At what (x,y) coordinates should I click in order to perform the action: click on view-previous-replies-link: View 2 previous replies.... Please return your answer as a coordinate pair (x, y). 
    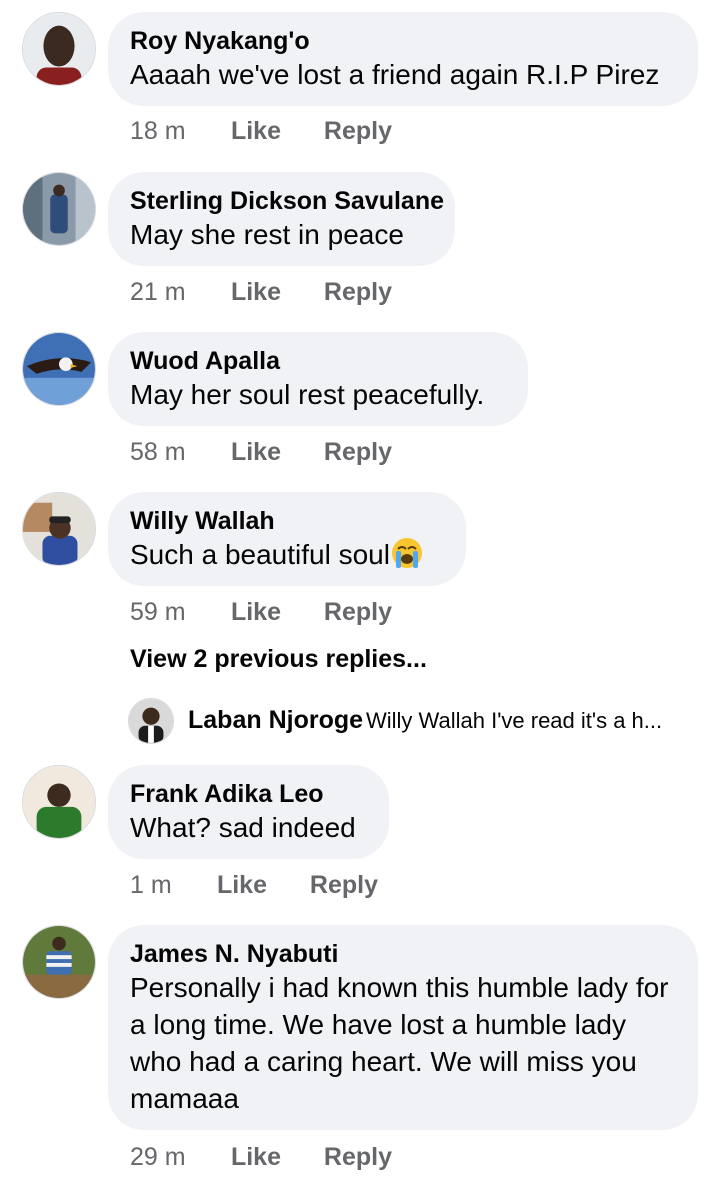
    Looking at the image, I should click on (278, 659).